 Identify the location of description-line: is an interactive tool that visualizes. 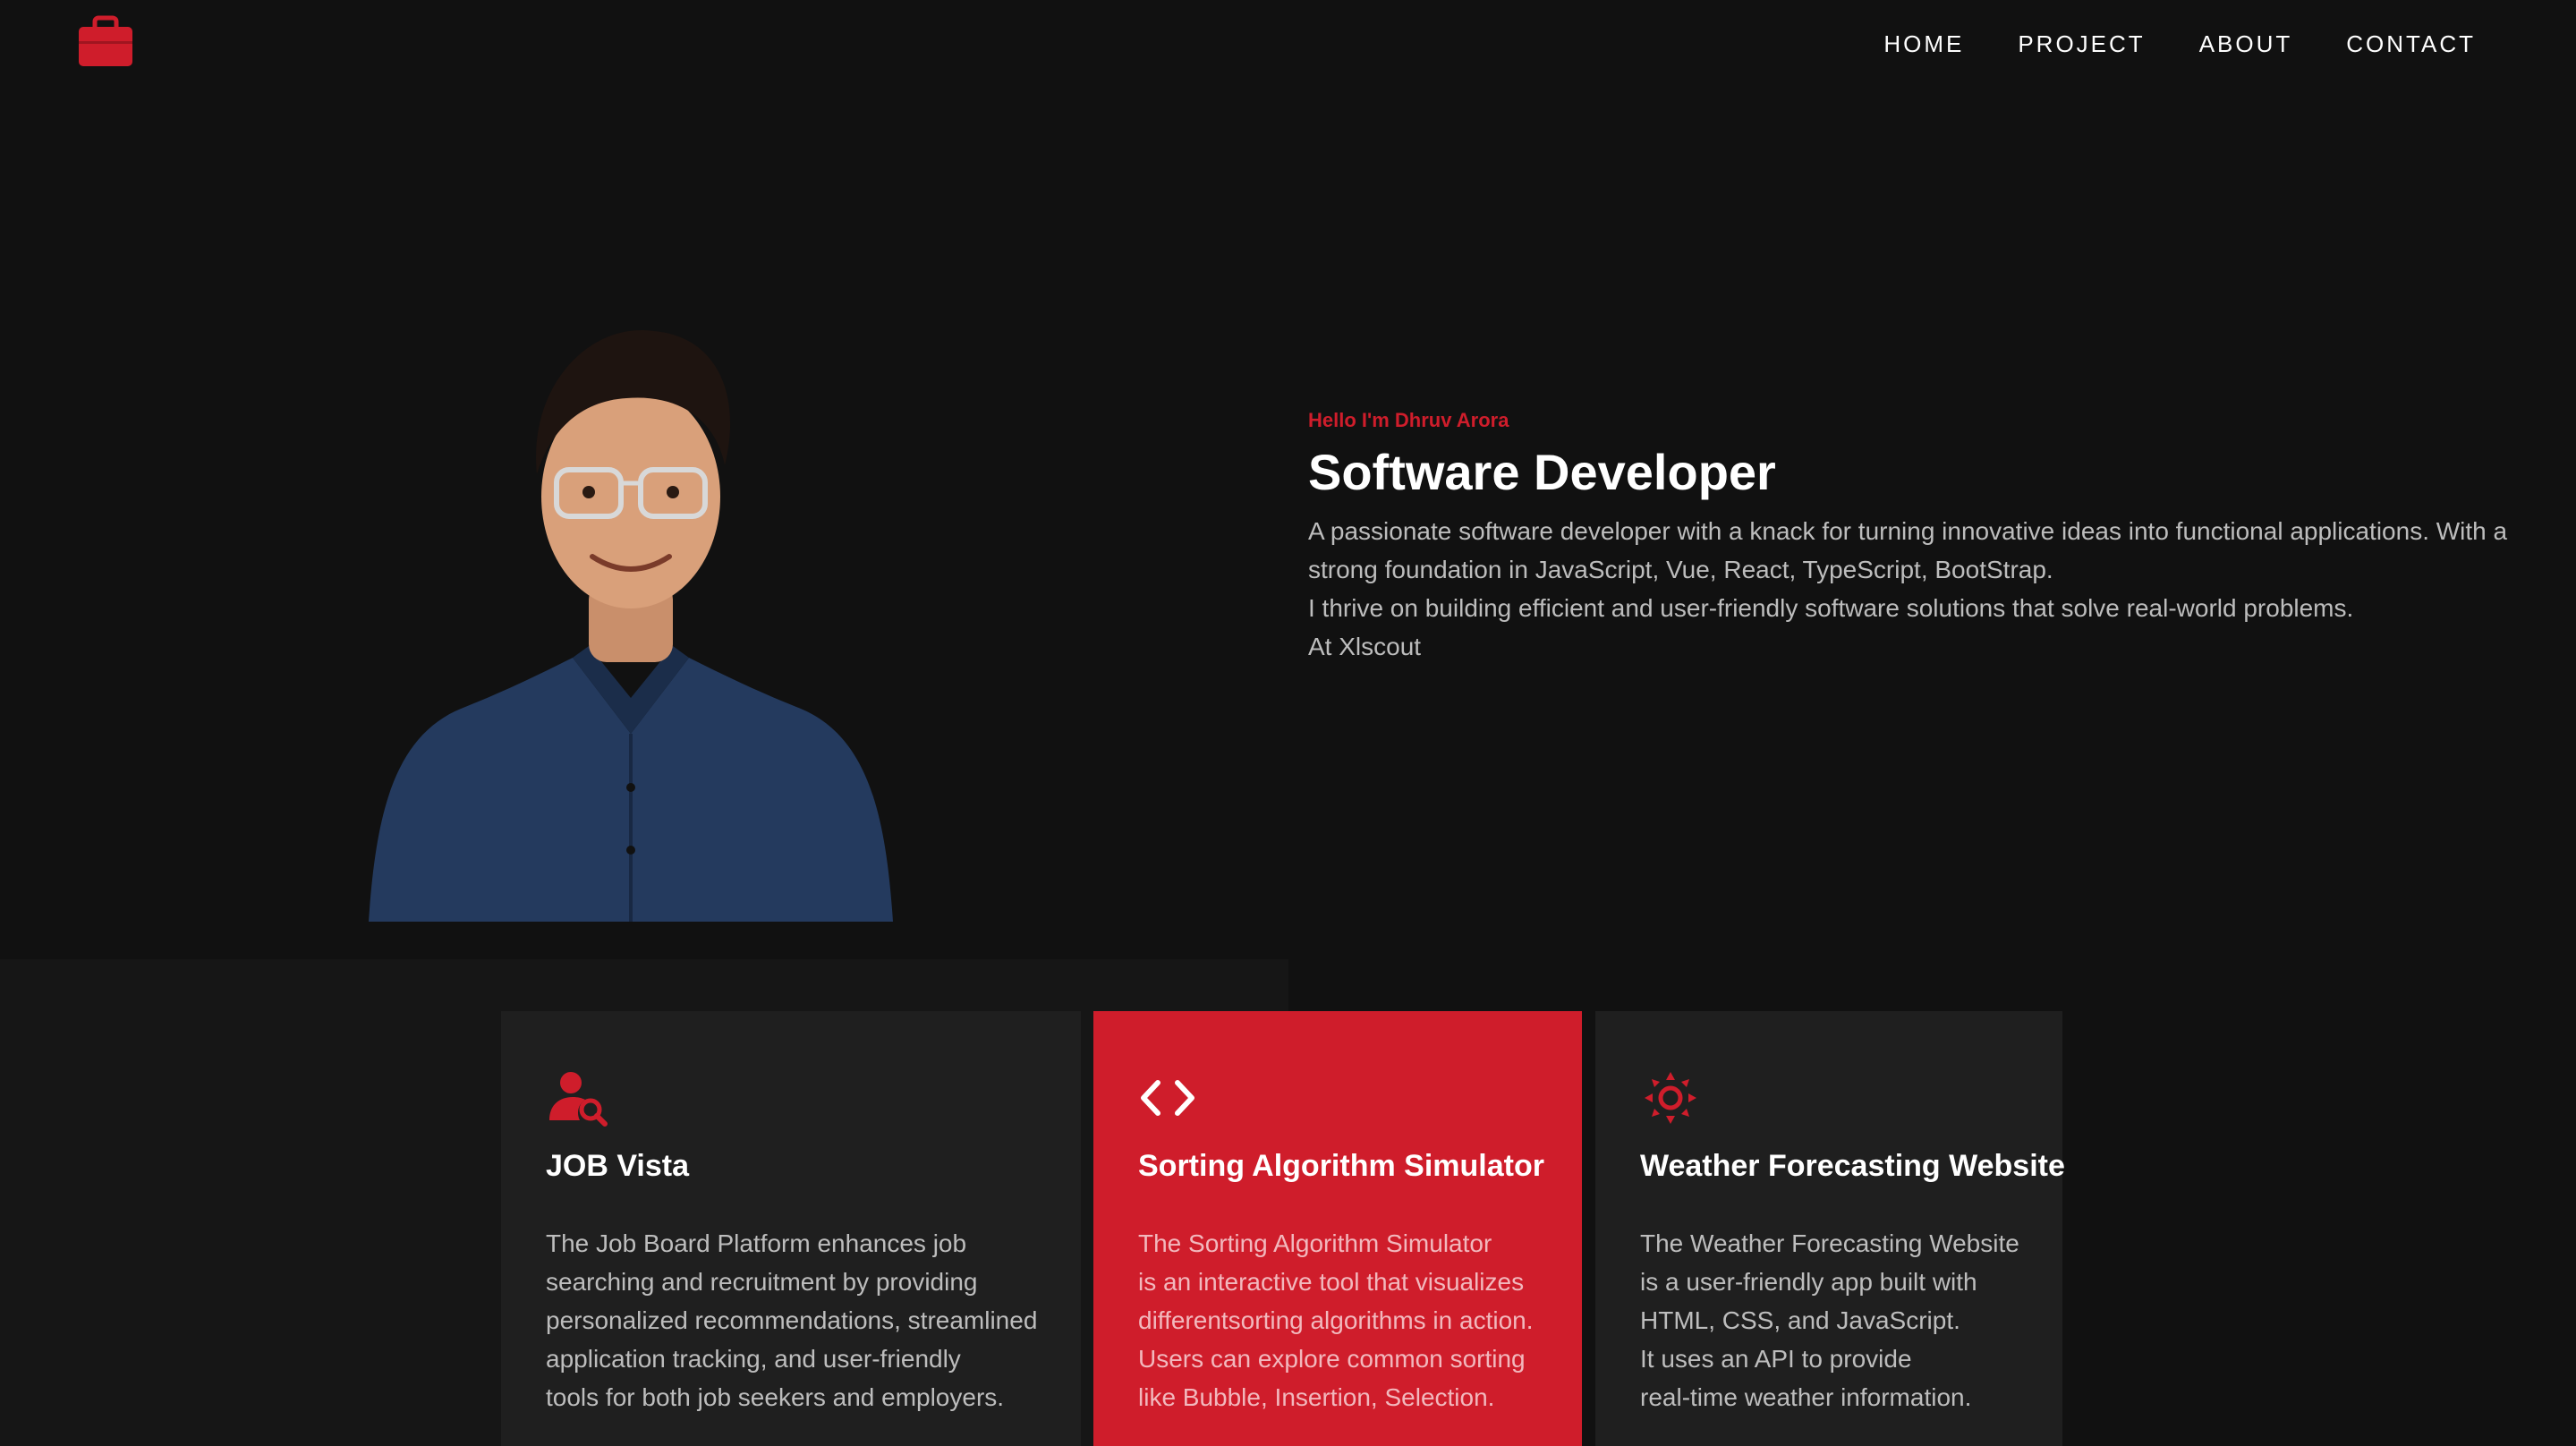
(1331, 1282).